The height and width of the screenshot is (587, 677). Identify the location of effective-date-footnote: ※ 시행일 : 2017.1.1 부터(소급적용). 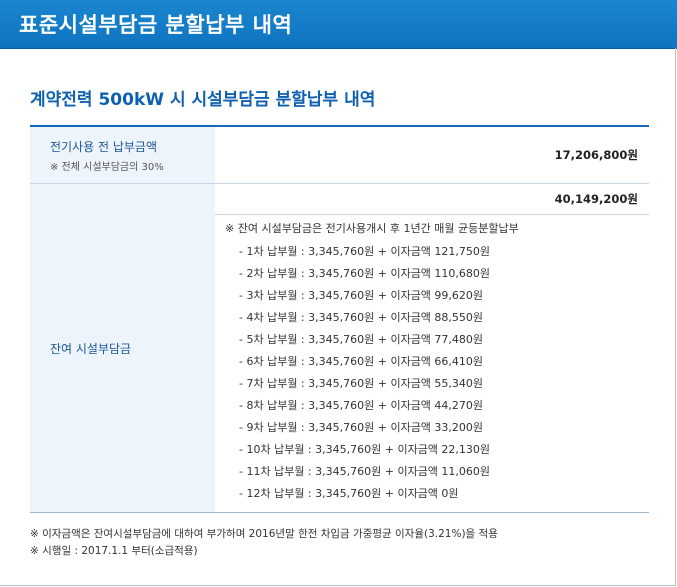
(114, 551).